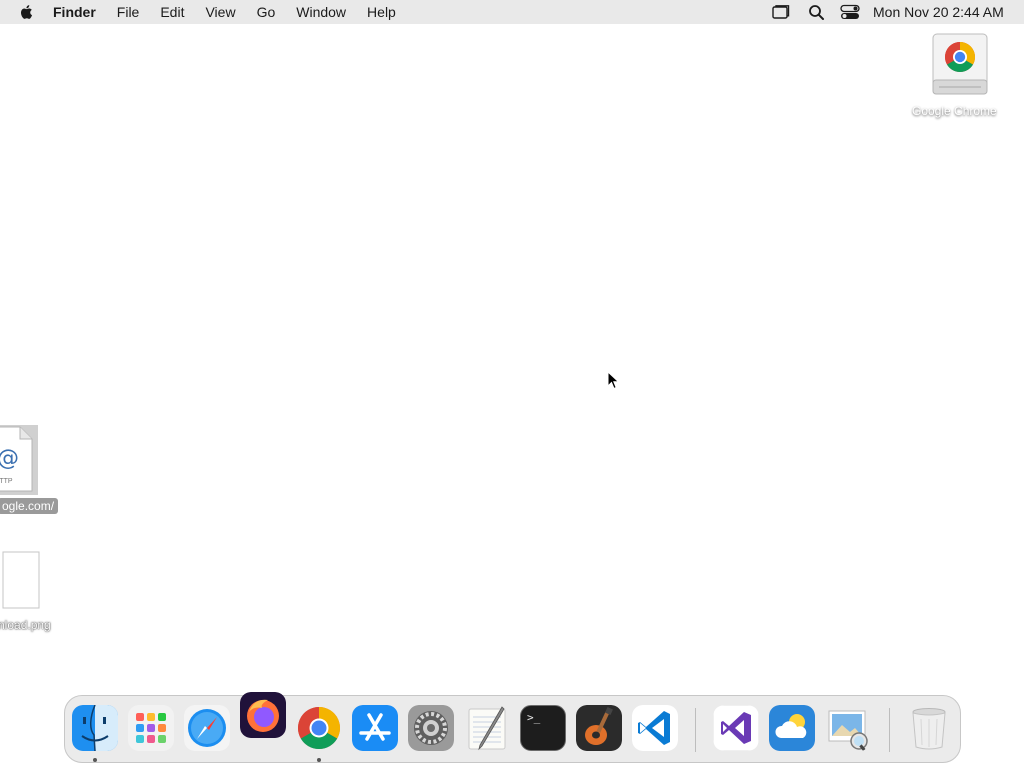 The image size is (1024, 768). What do you see at coordinates (655, 728) in the screenshot?
I see `vscode-icon` at bounding box center [655, 728].